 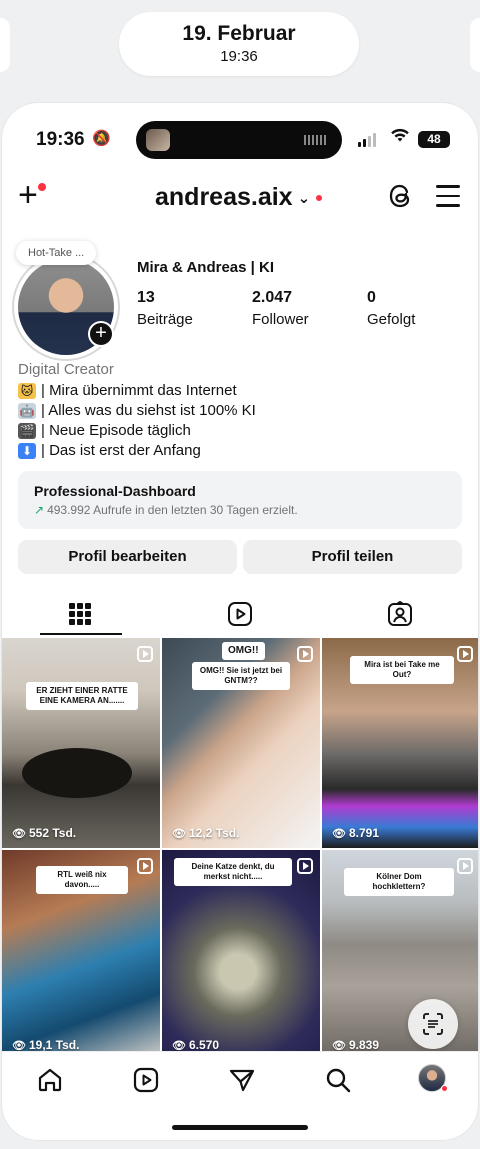 What do you see at coordinates (400, 137) in the screenshot?
I see `wifi-icon` at bounding box center [400, 137].